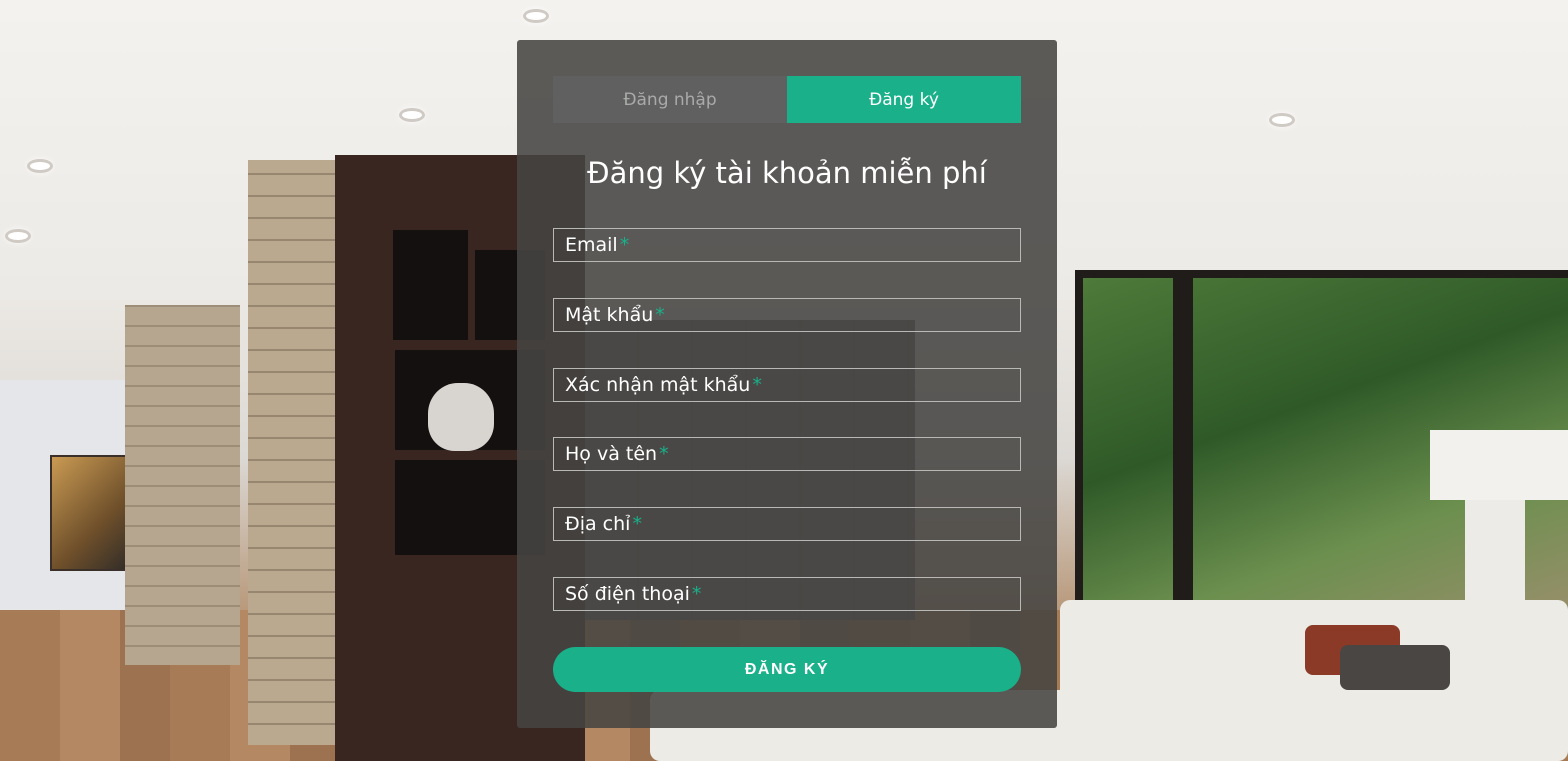  I want to click on confirm-password-label: Xác nhận mật khẩu, so click(658, 385).